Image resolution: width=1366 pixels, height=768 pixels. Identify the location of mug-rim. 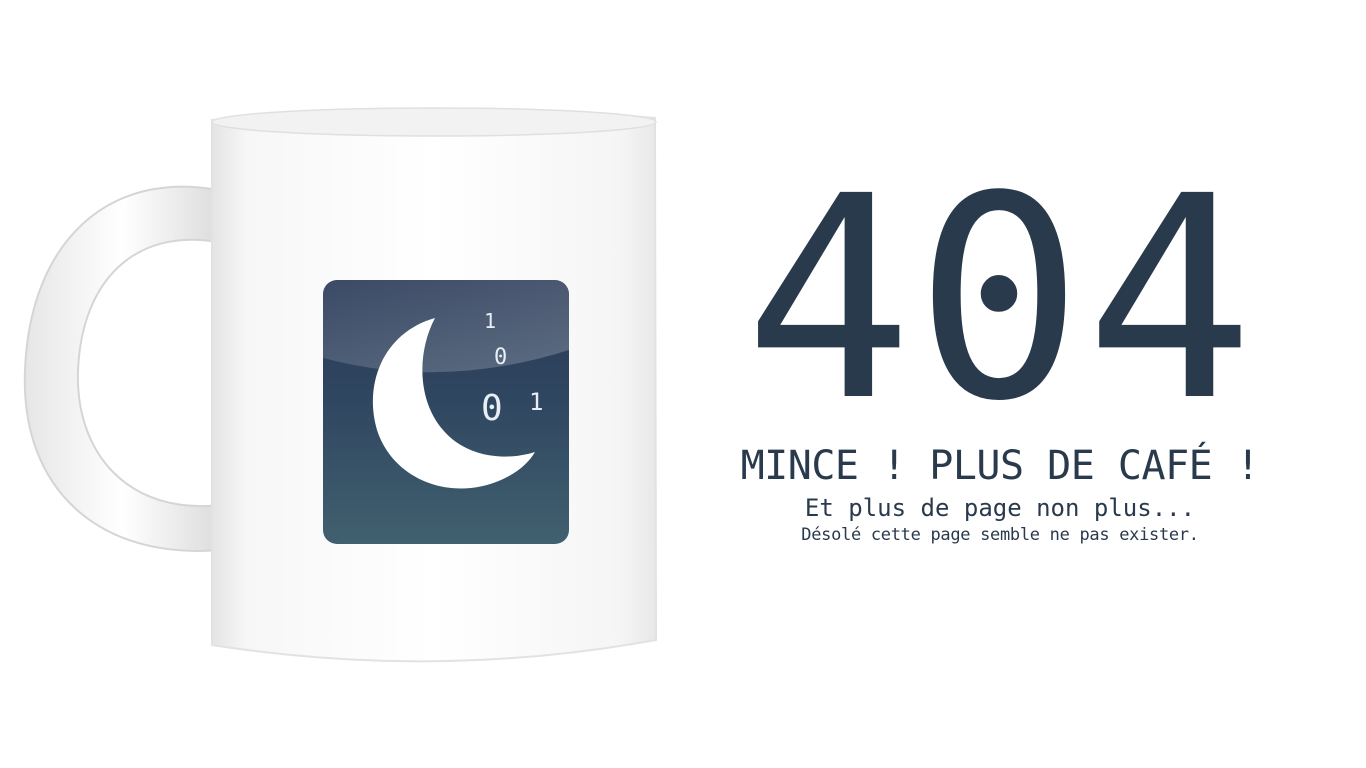
(434, 122).